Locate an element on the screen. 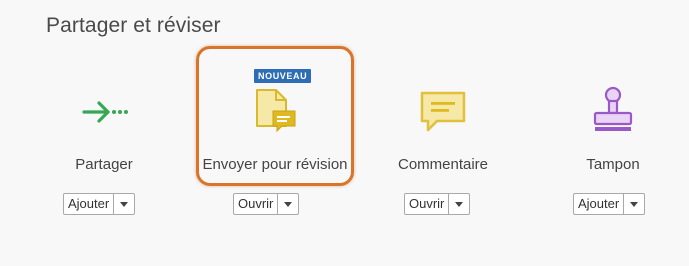 The width and height of the screenshot is (689, 266). commentaire-split-button: Ouvrir is located at coordinates (437, 204).